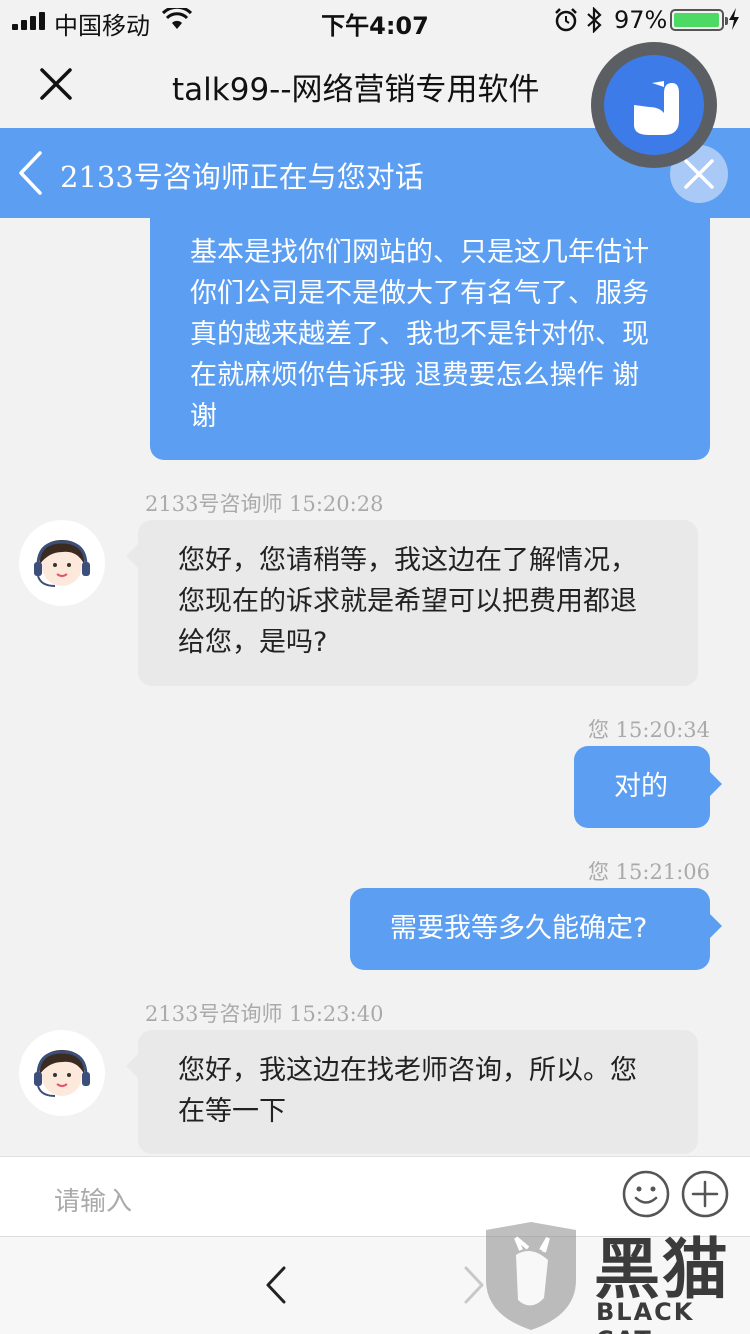  Describe the element at coordinates (264, 1014) in the screenshot. I see `message-meta: 2133号咨询师 15:23:40` at that location.